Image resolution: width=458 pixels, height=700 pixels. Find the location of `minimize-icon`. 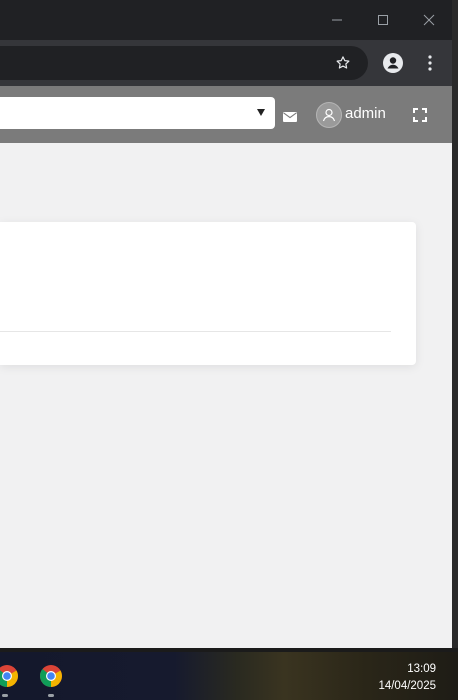

minimize-icon is located at coordinates (337, 20).